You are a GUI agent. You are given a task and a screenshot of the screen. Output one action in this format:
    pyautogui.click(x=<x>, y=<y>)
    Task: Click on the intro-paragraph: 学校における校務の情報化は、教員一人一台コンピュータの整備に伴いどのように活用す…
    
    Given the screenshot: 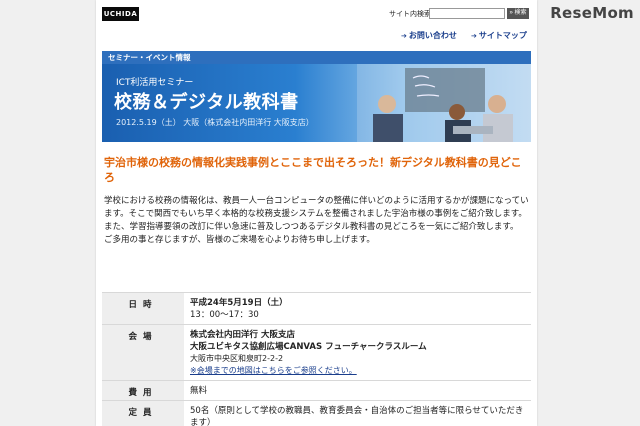 What is the action you would take?
    pyautogui.click(x=316, y=207)
    